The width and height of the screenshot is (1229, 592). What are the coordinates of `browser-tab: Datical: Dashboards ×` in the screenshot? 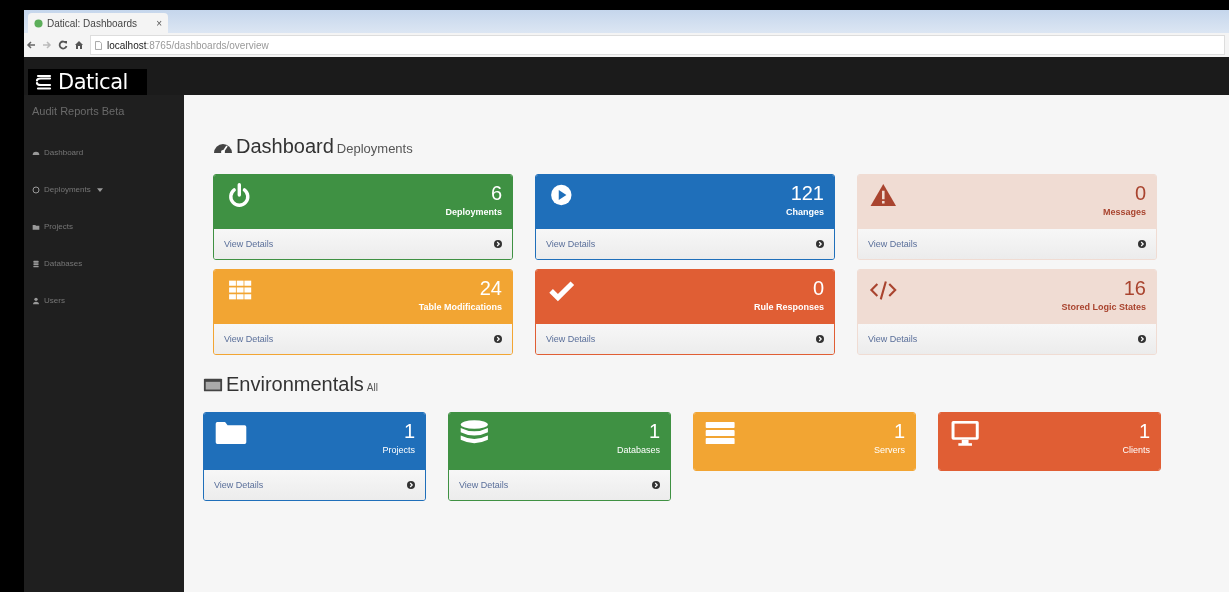 It's located at (98, 23).